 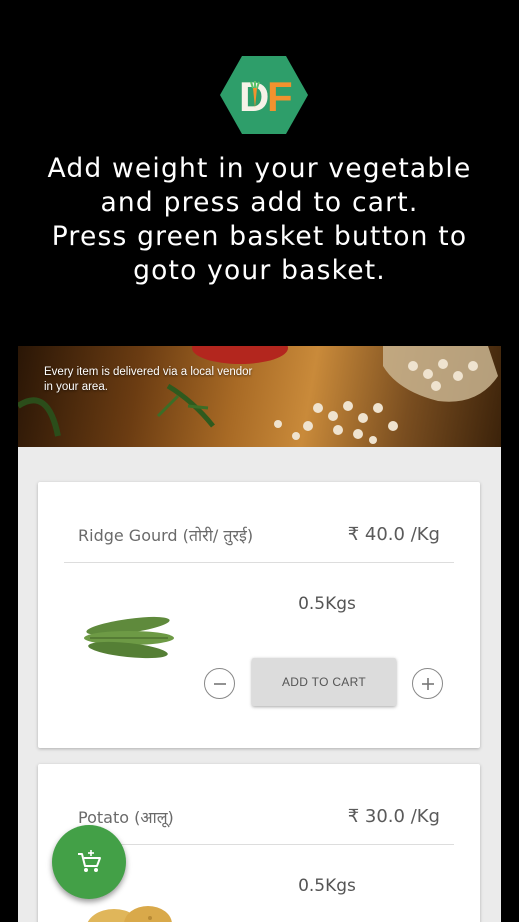 I want to click on plus-circle-icon, so click(x=427, y=683).